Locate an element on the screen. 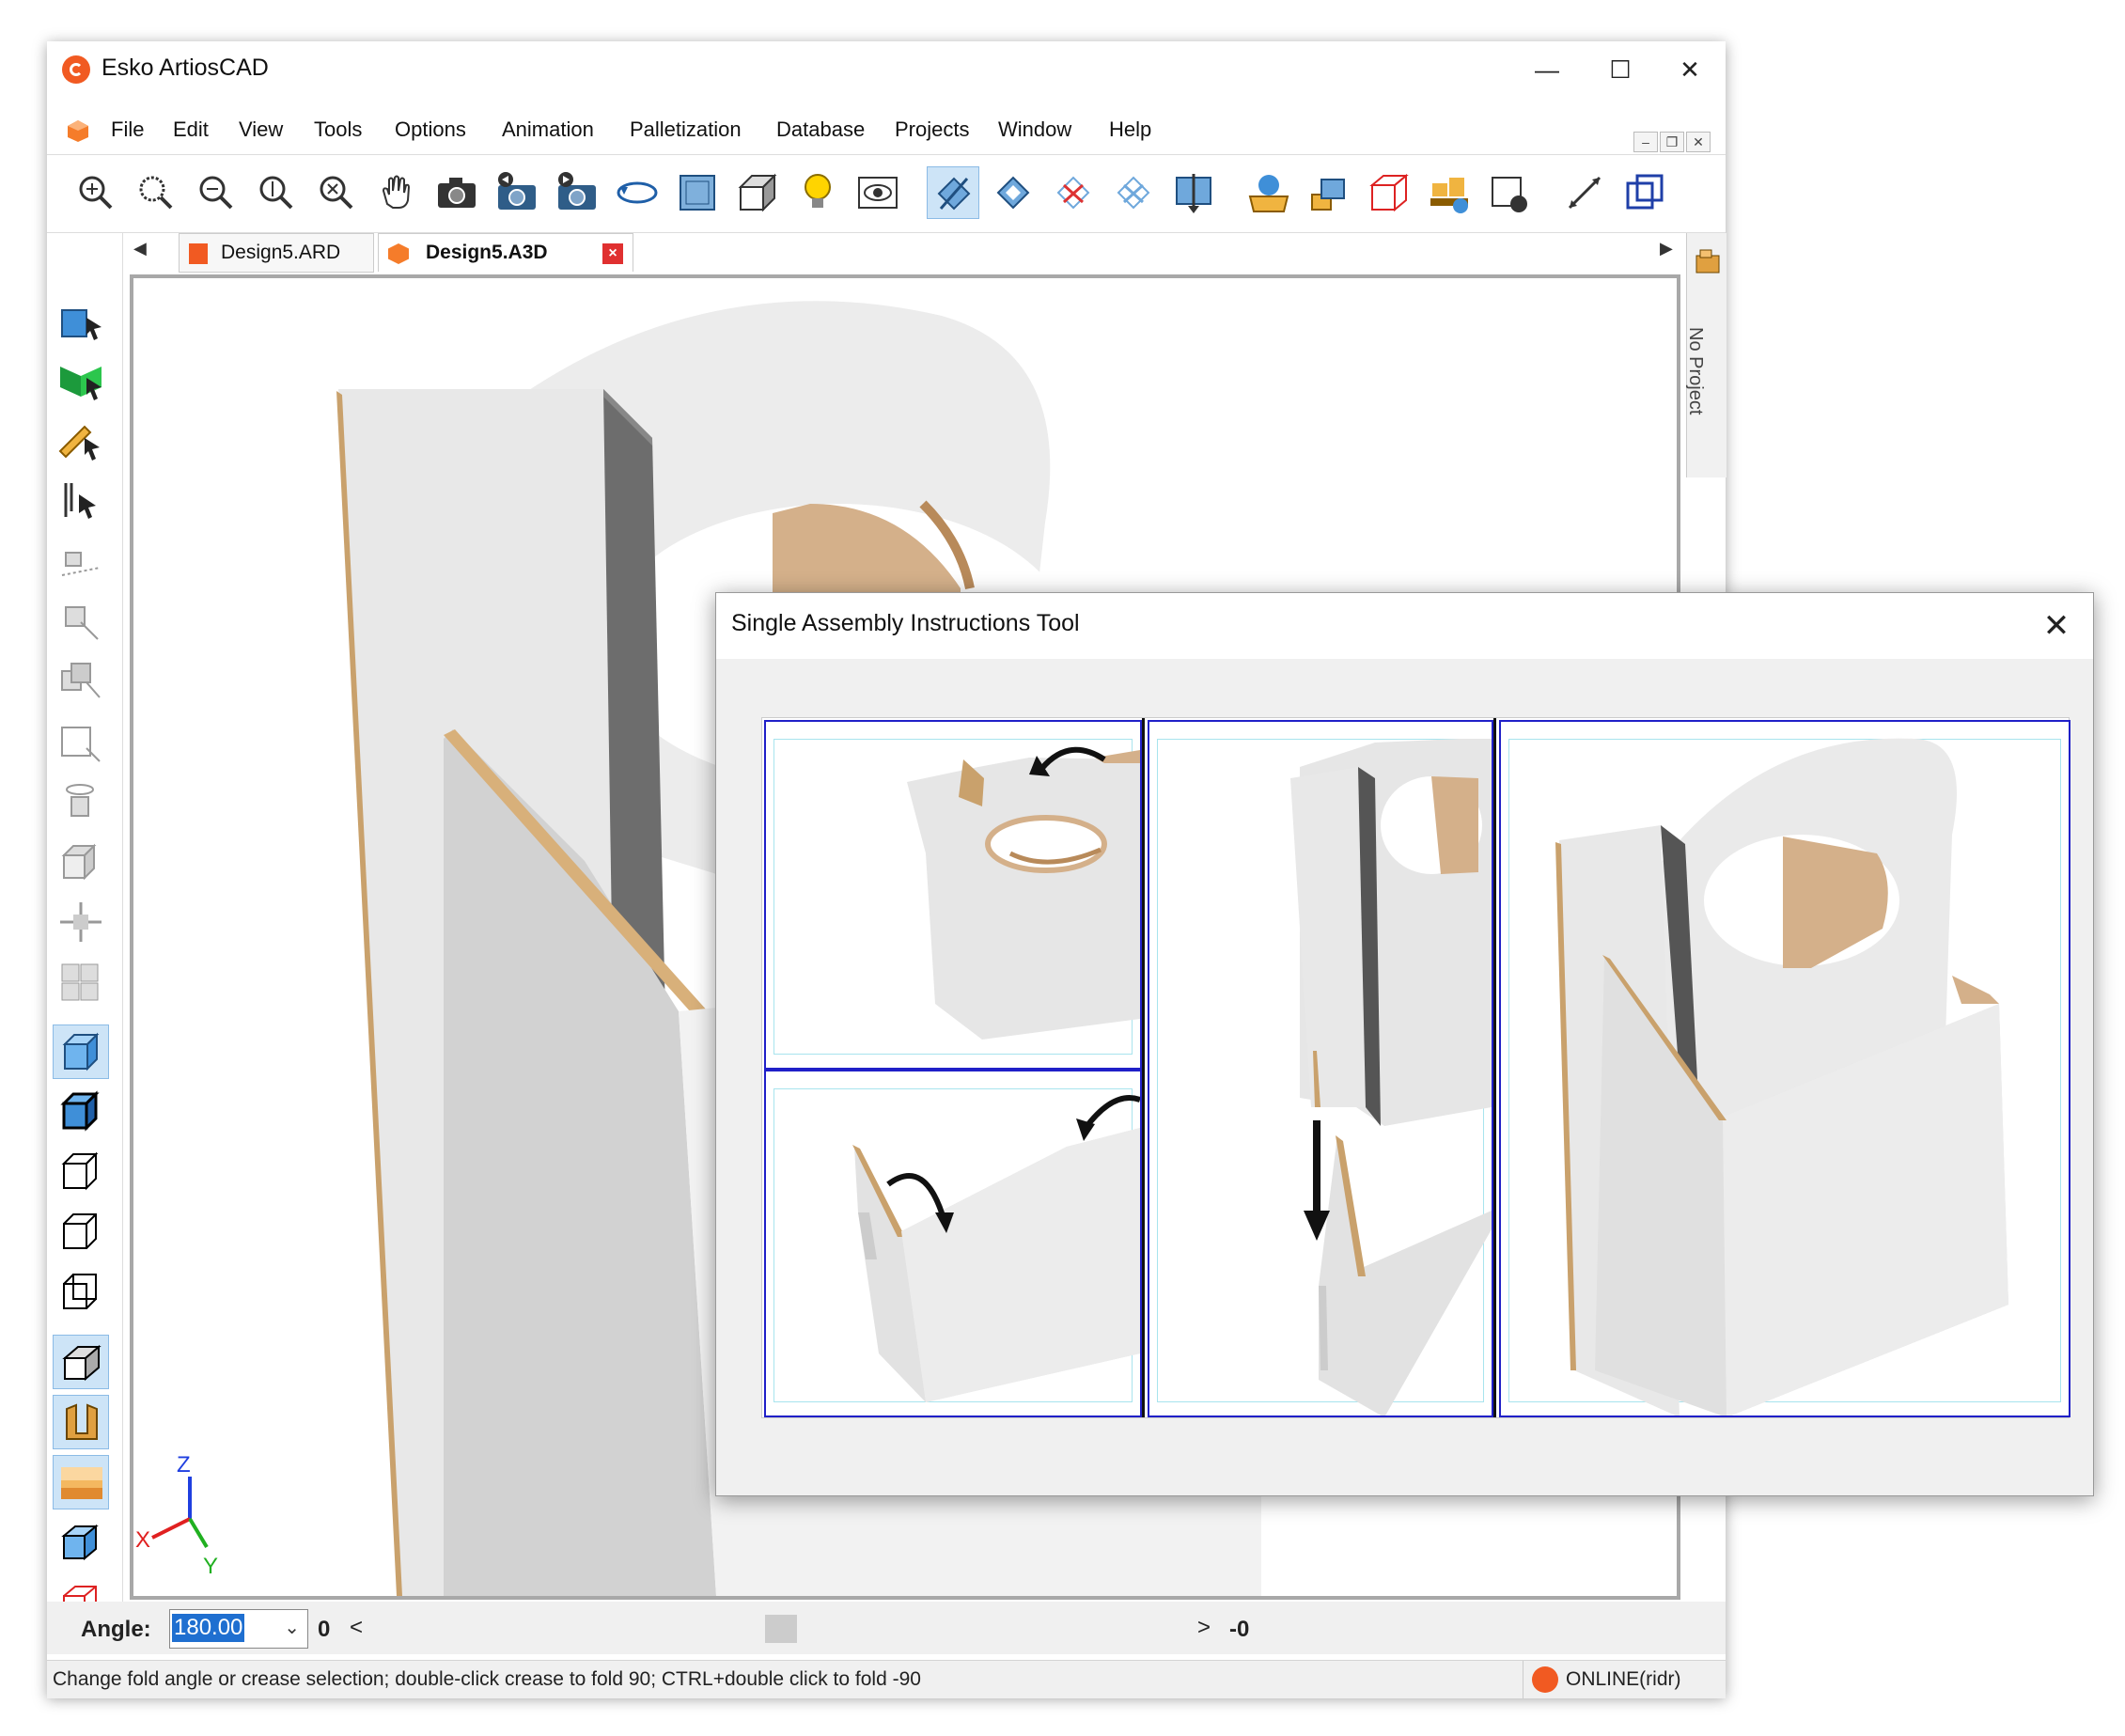 Image resolution: width=2125 pixels, height=1736 pixels. red-box-icon is located at coordinates (1389, 192).